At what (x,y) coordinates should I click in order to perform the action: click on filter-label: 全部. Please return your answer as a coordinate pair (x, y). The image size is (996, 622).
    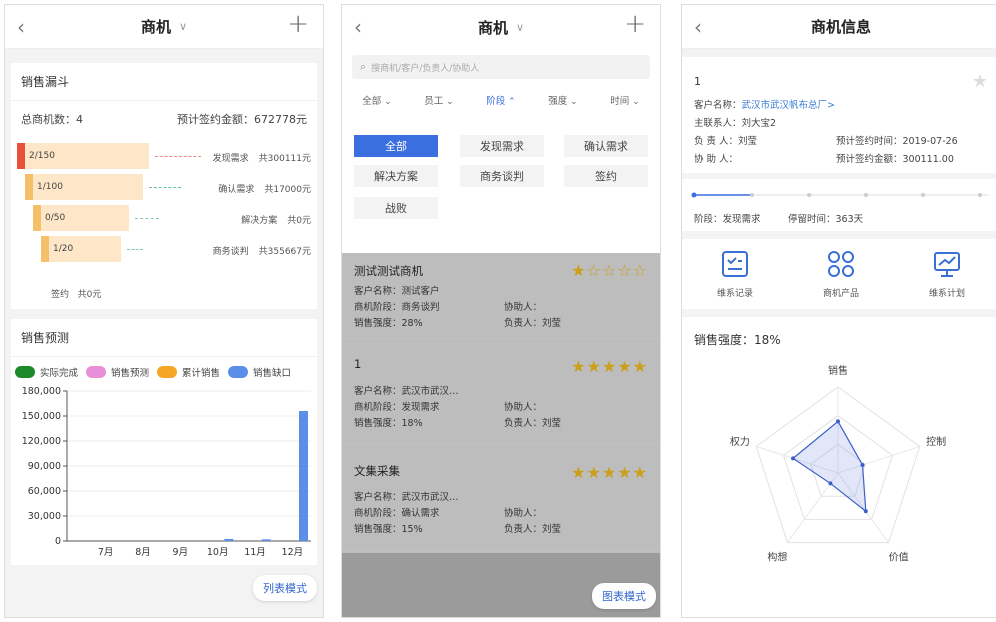
    Looking at the image, I should click on (372, 101).